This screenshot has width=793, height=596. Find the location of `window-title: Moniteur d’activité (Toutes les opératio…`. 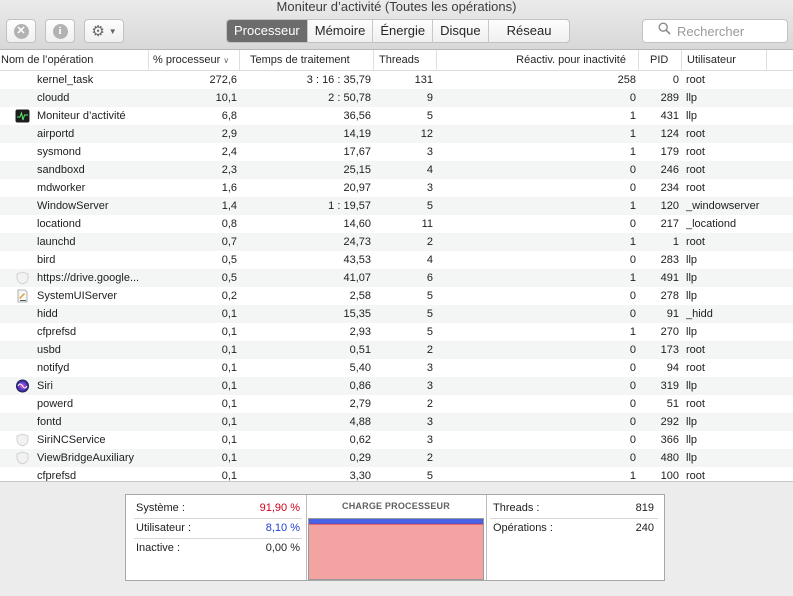

window-title: Moniteur d’activité (Toutes les opératio… is located at coordinates (396, 7).